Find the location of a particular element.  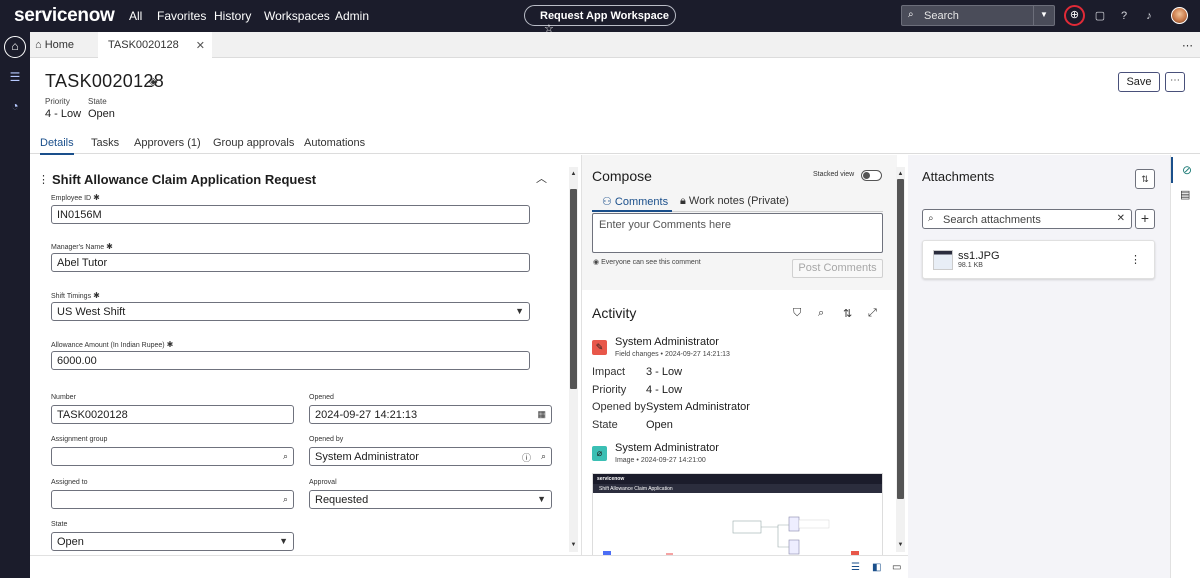

nav-admin: Admin is located at coordinates (352, 16).